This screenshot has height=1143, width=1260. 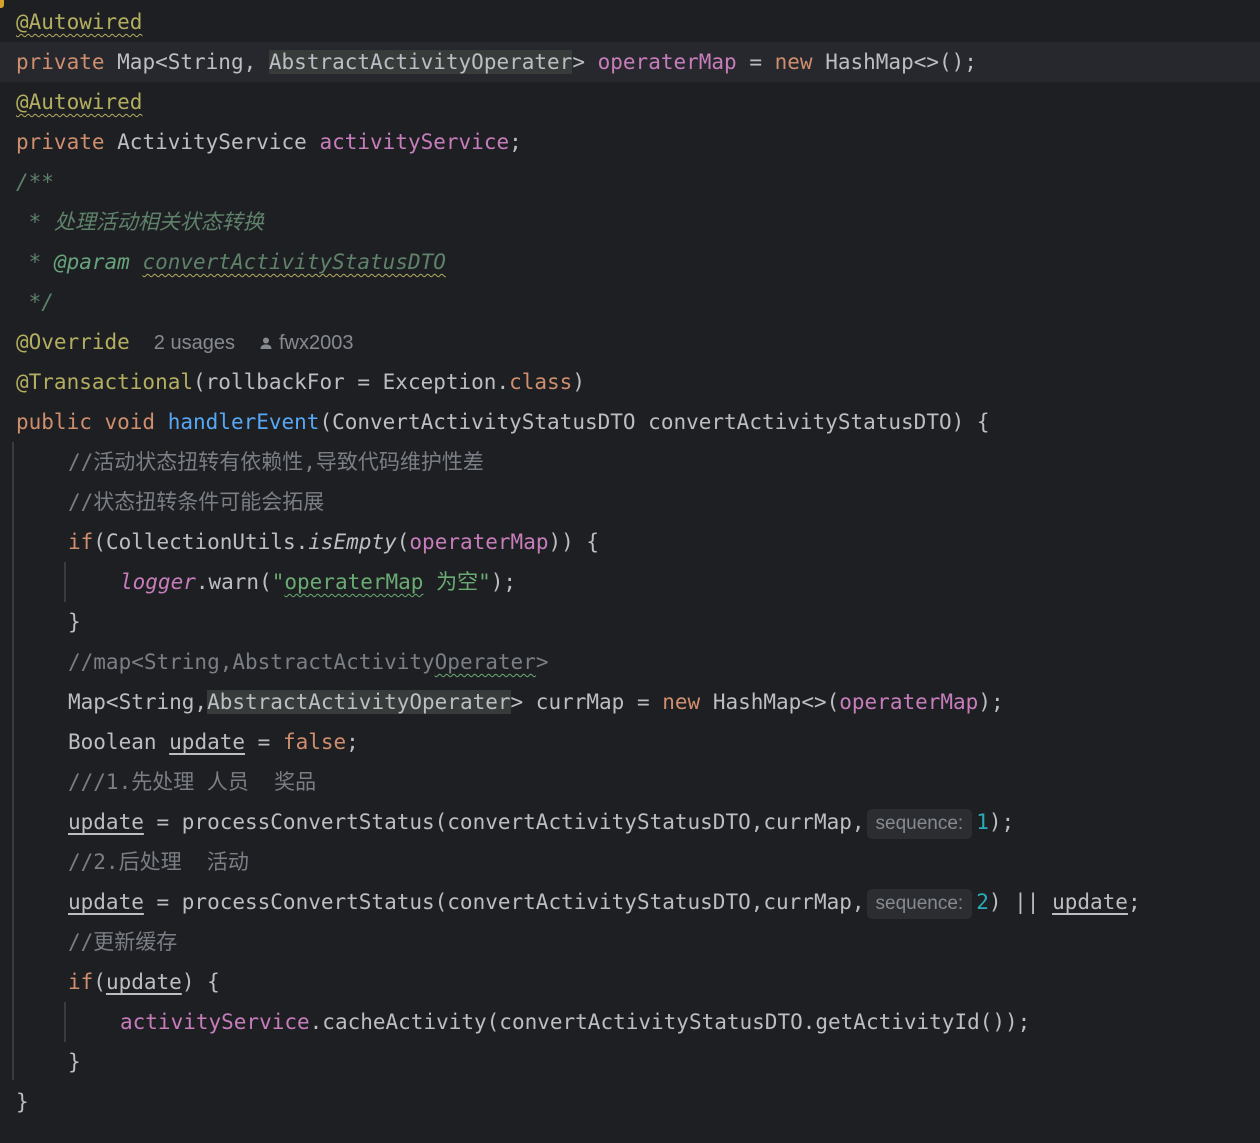 What do you see at coordinates (982, 902) in the screenshot?
I see `number-literal: 2` at bounding box center [982, 902].